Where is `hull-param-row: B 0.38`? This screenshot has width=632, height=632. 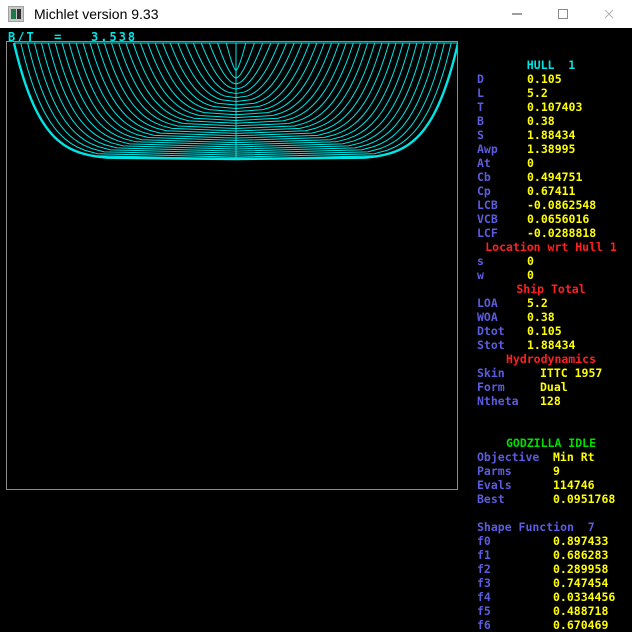 hull-param-row: B 0.38 is located at coordinates (551, 121).